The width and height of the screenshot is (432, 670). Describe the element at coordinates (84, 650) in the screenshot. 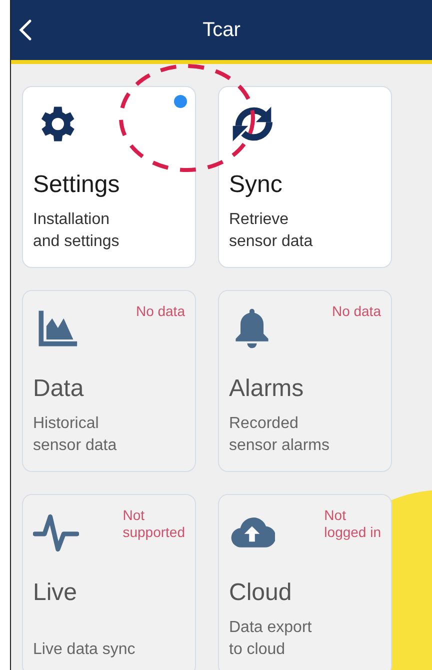

I see `card-description: Live data sync` at that location.